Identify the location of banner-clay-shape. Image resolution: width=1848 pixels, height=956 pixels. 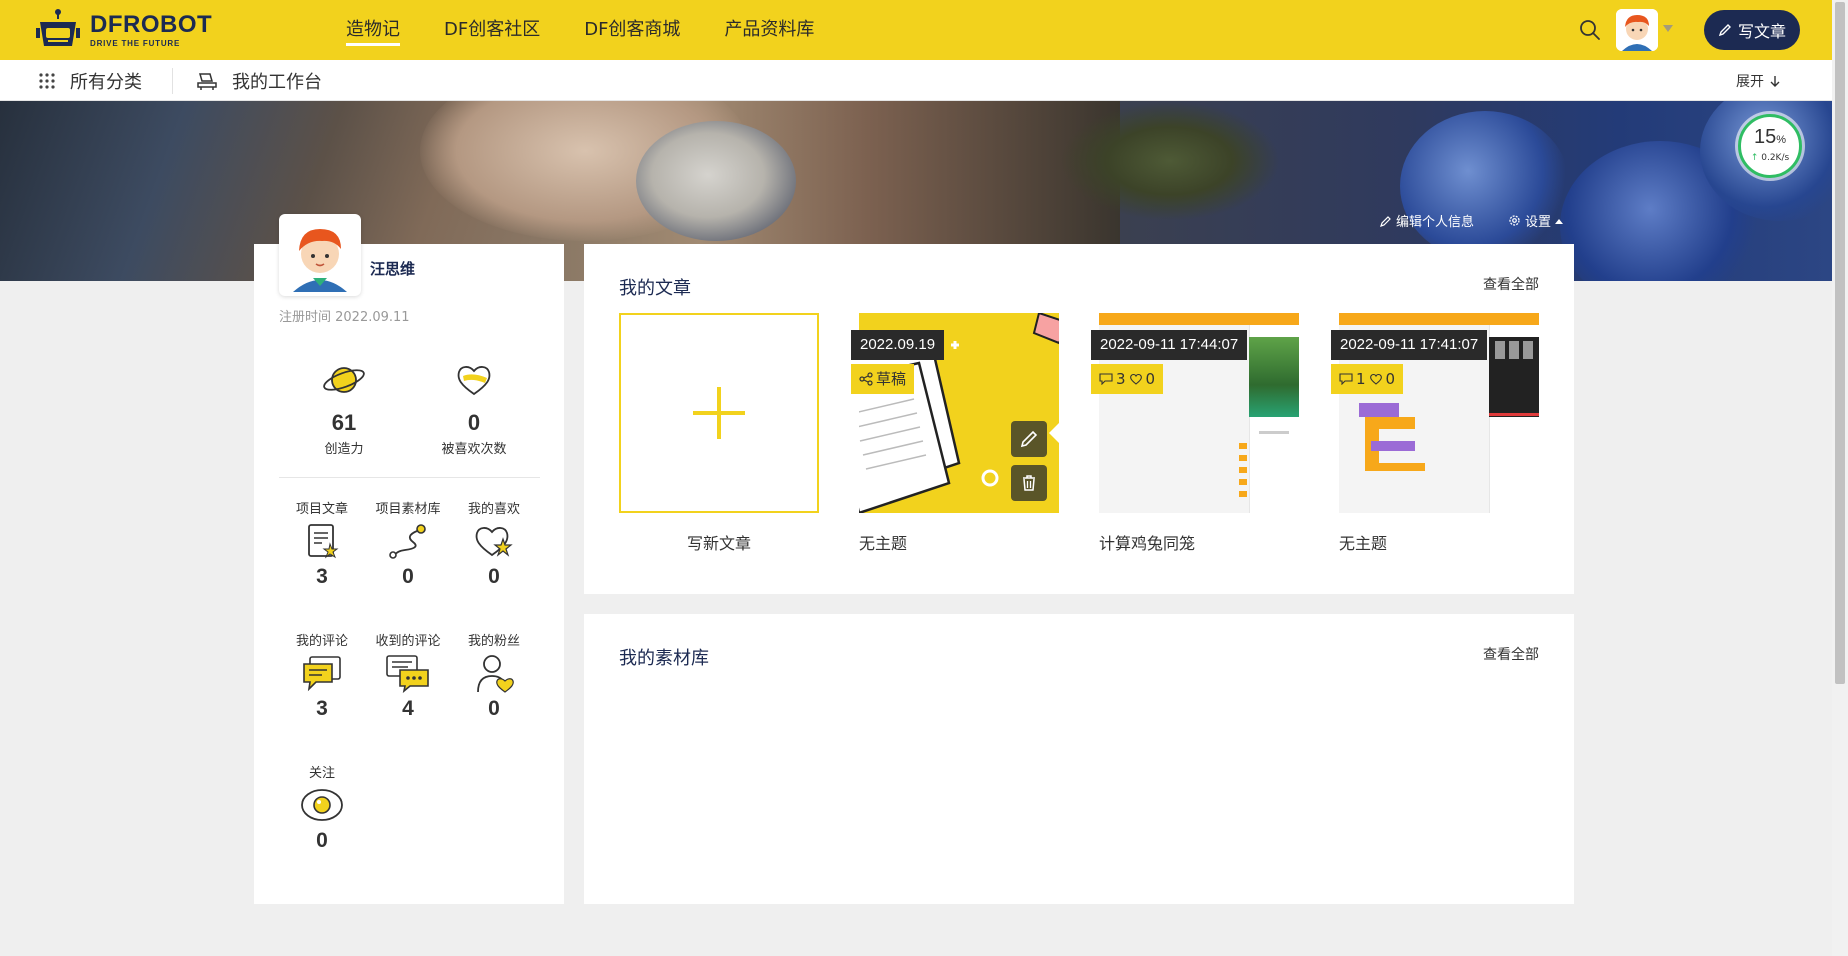
(716, 181).